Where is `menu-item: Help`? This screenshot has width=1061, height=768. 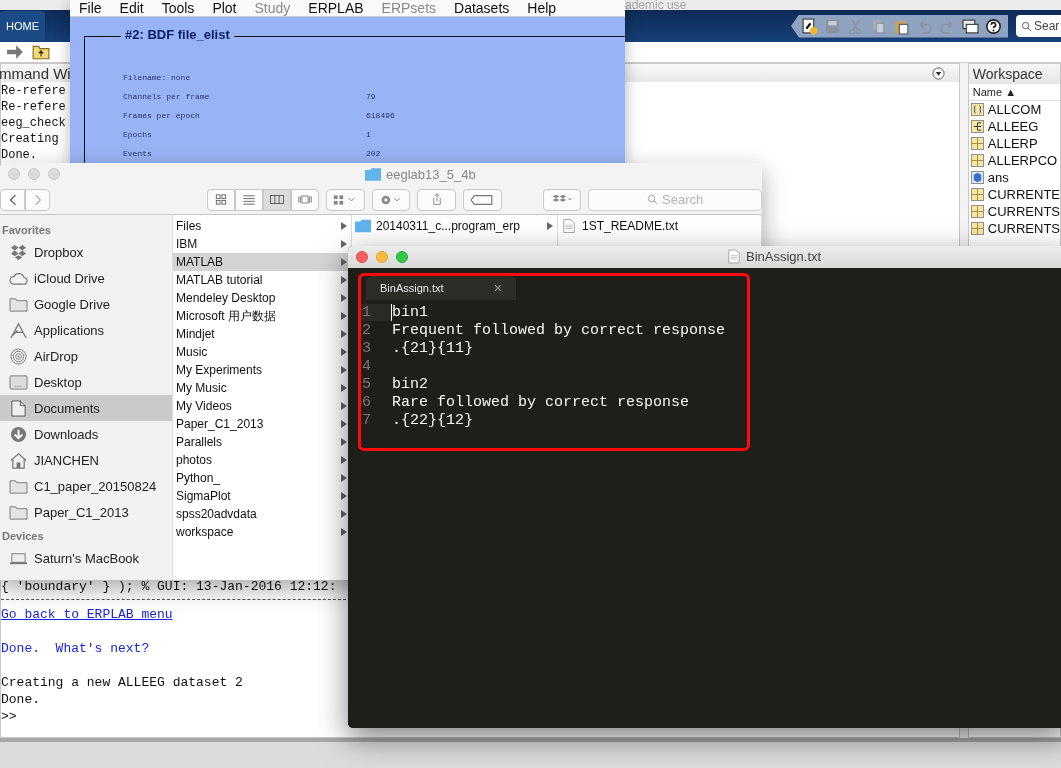 menu-item: Help is located at coordinates (542, 8).